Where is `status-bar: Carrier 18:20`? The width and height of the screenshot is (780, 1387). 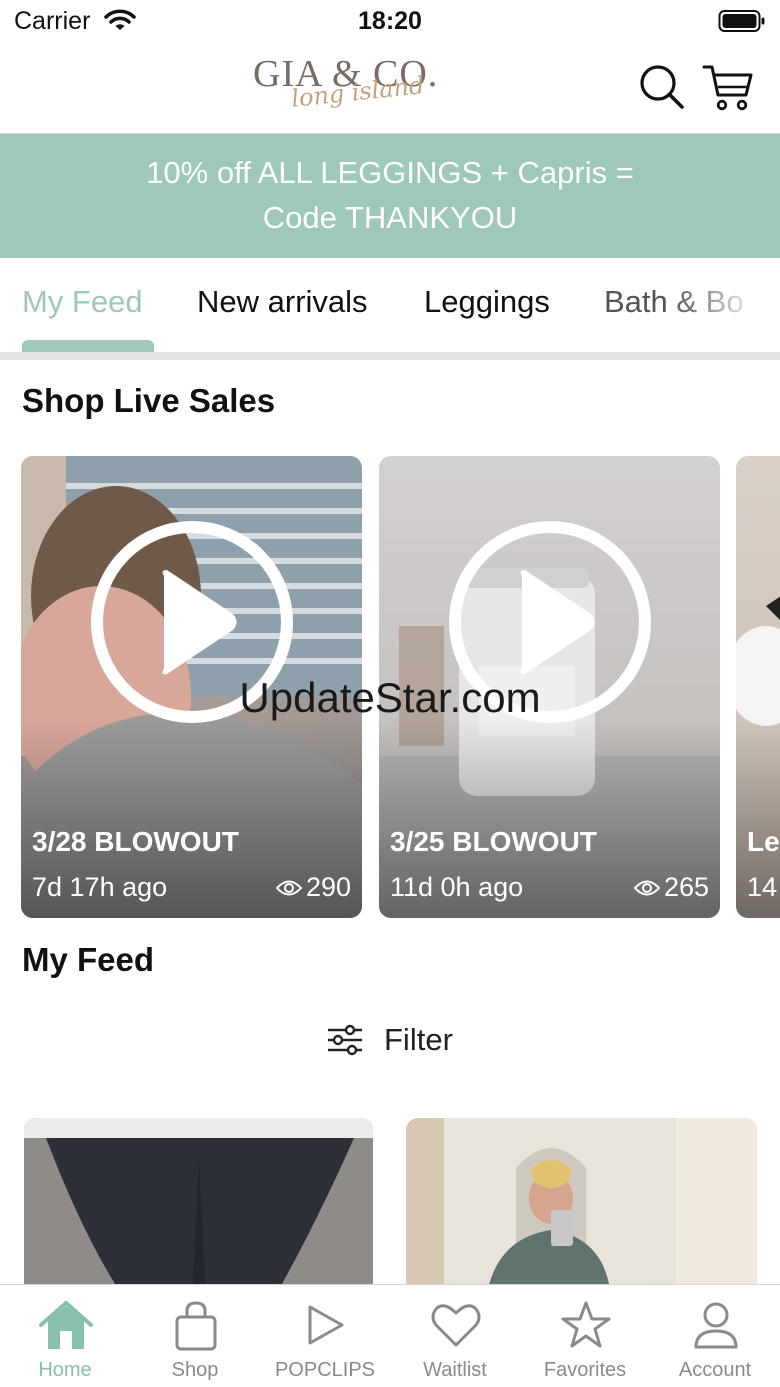
status-bar: Carrier 18:20 is located at coordinates (390, 22).